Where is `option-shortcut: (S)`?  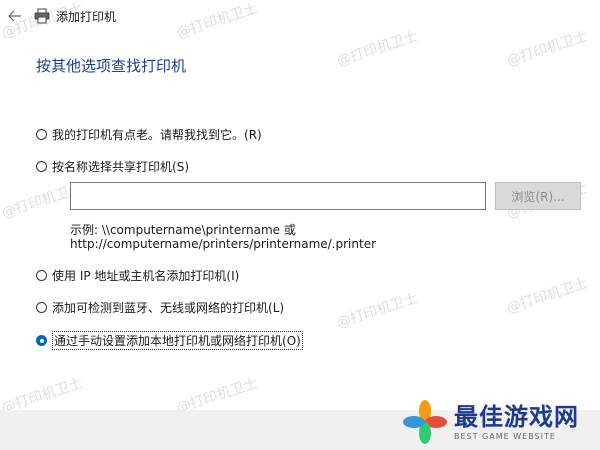 option-shortcut: (S) is located at coordinates (180, 166).